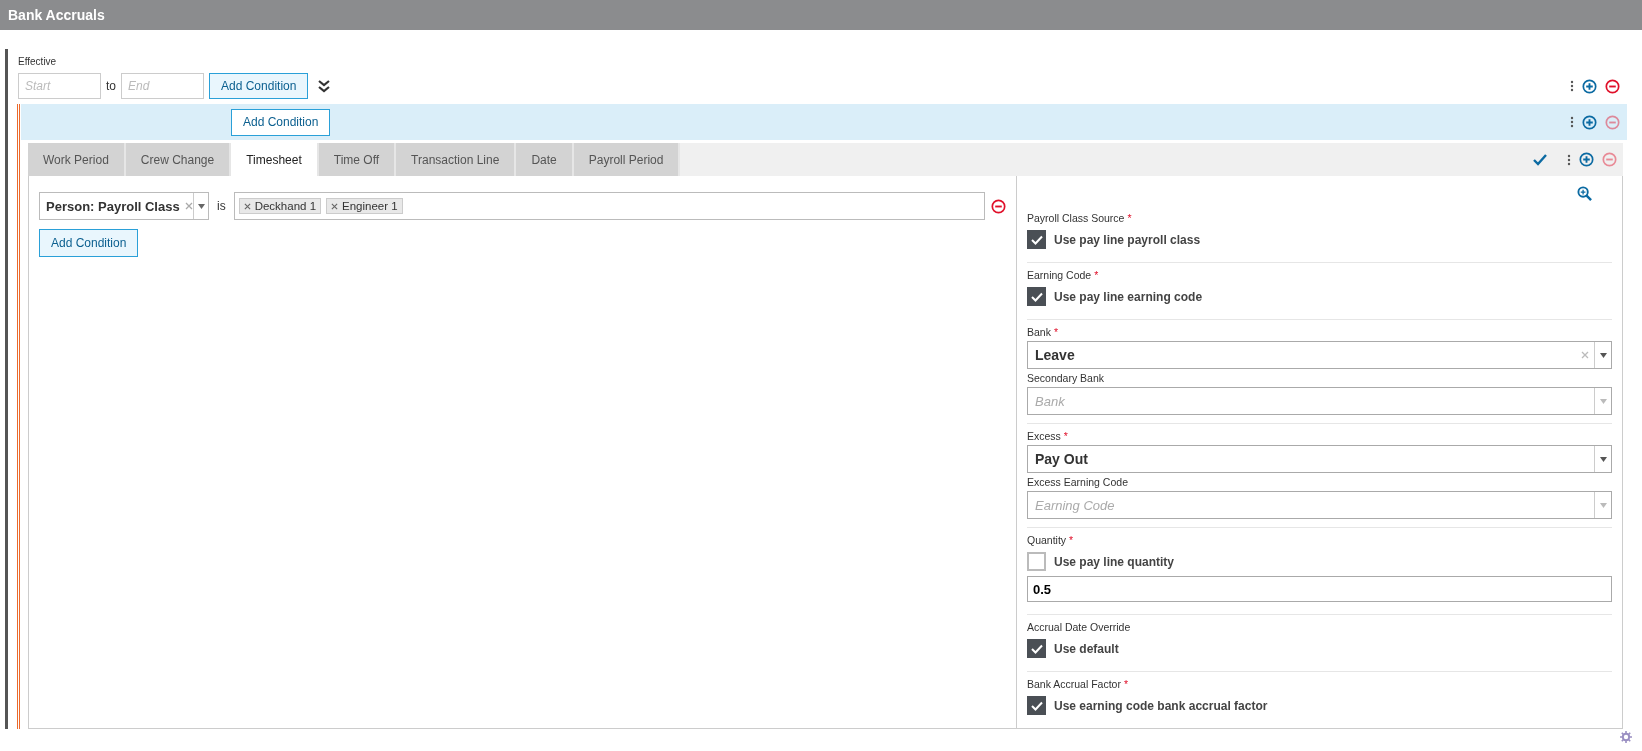  Describe the element at coordinates (1047, 540) in the screenshot. I see `field-label: Quantity` at that location.